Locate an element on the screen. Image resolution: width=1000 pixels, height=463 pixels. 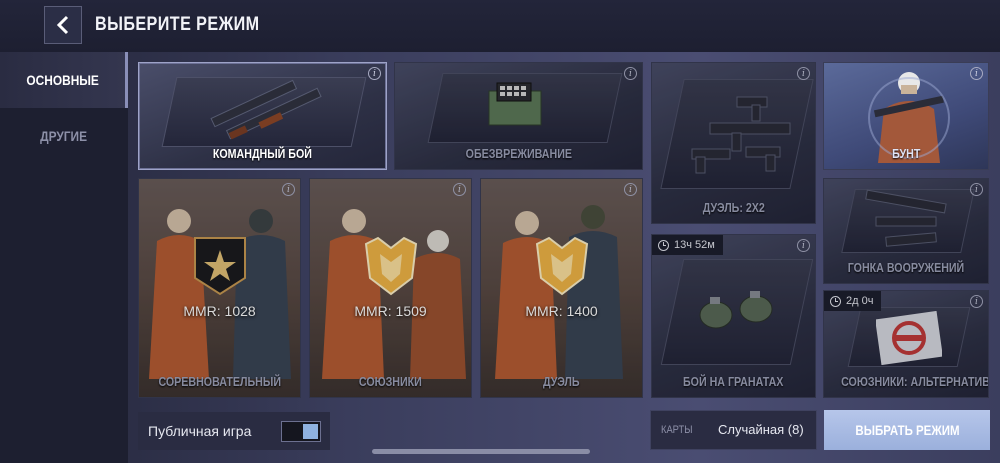
mode-label: БОЙ НА ГРАНАТАХ is located at coordinates (733, 381).